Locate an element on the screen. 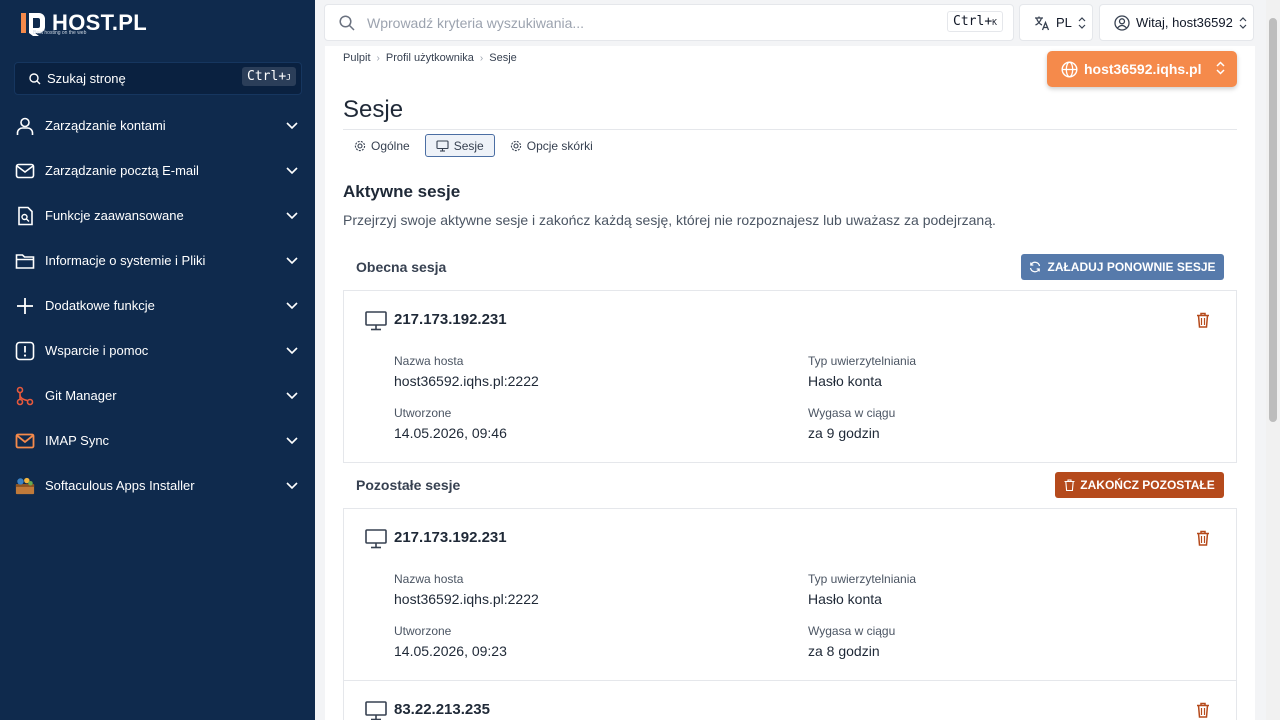 This screenshot has width=1280, height=720. user-menu: Witaj, host36592 is located at coordinates (1176, 22).